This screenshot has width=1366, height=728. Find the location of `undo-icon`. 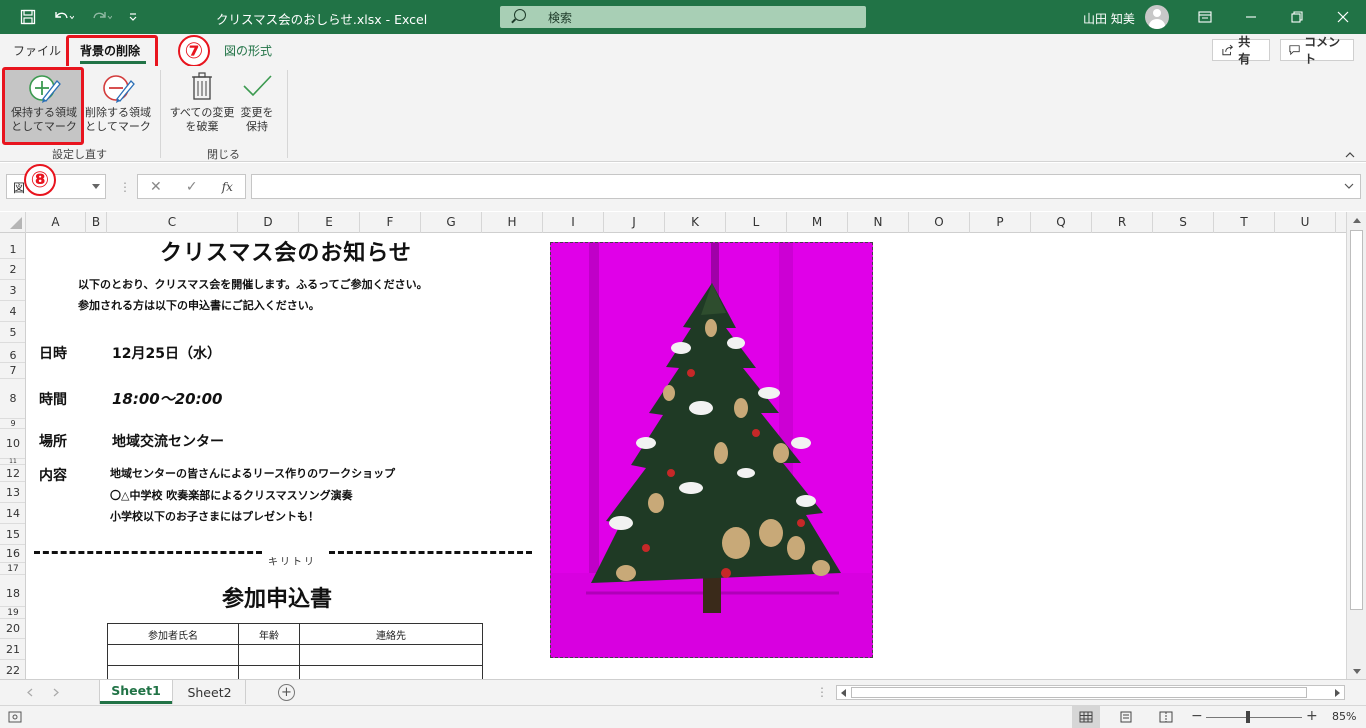

undo-icon is located at coordinates (63, 17).